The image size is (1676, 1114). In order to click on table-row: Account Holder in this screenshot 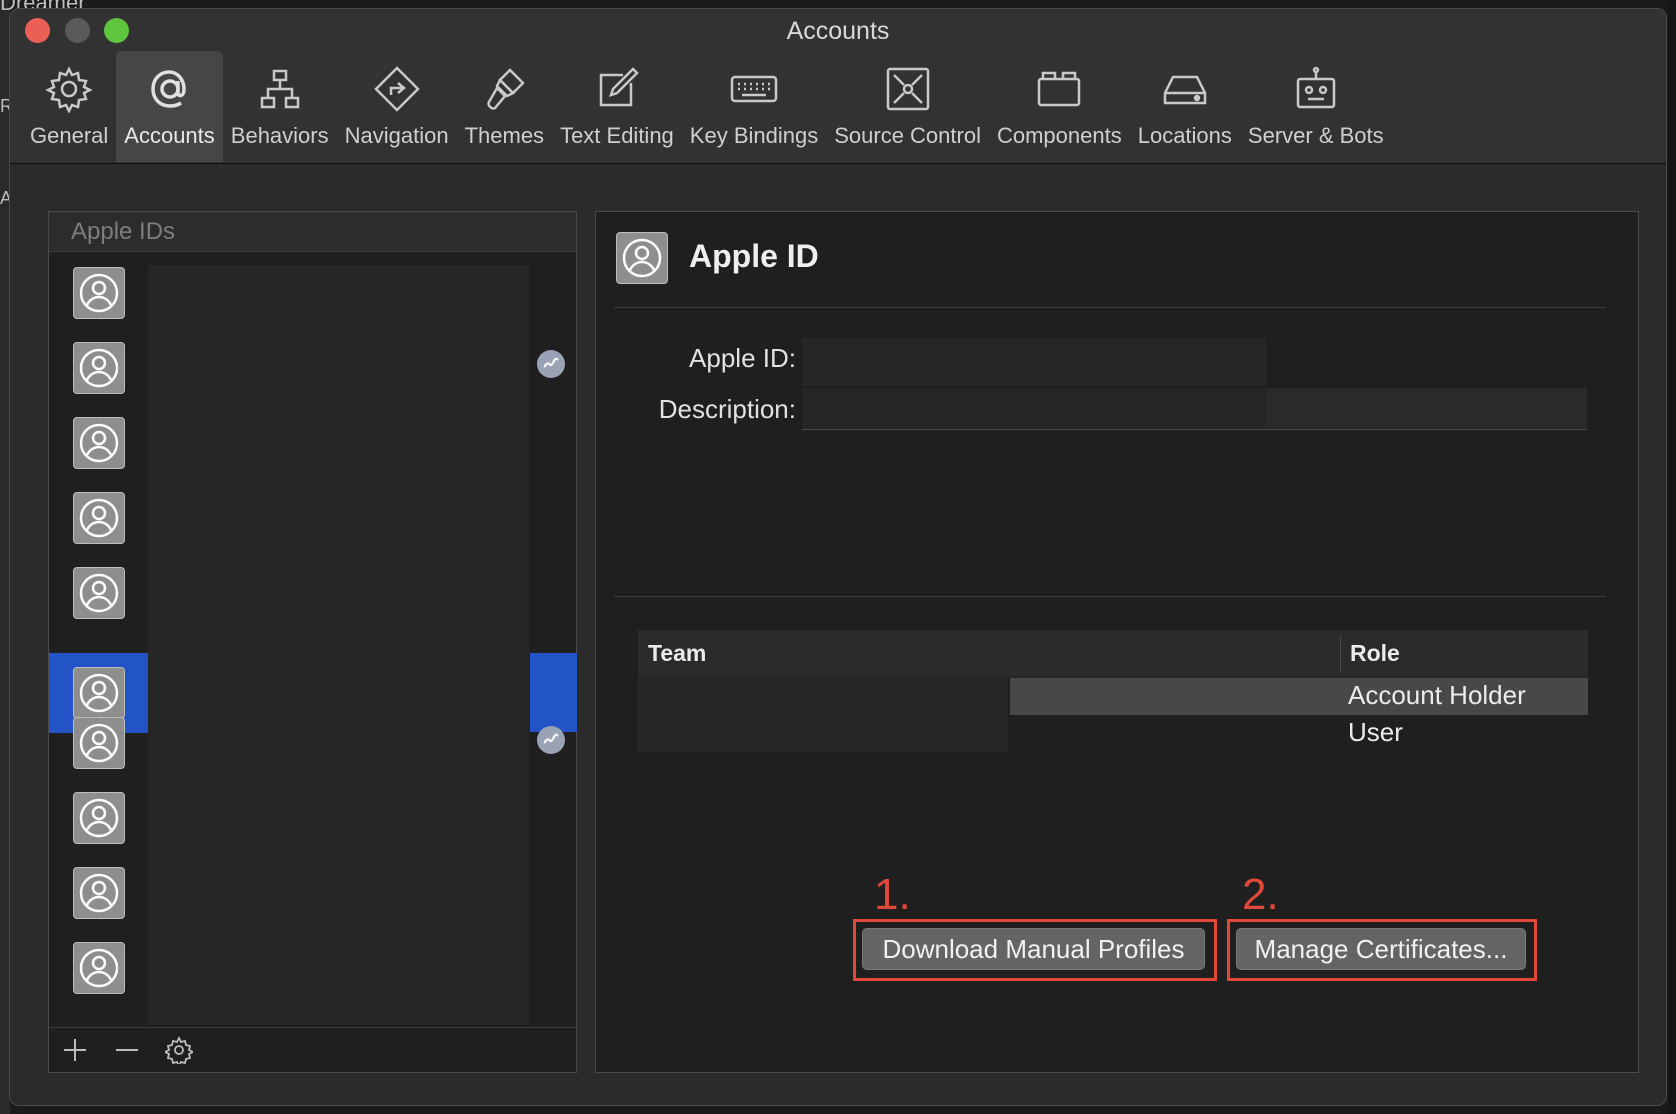, I will do `click(1113, 696)`.